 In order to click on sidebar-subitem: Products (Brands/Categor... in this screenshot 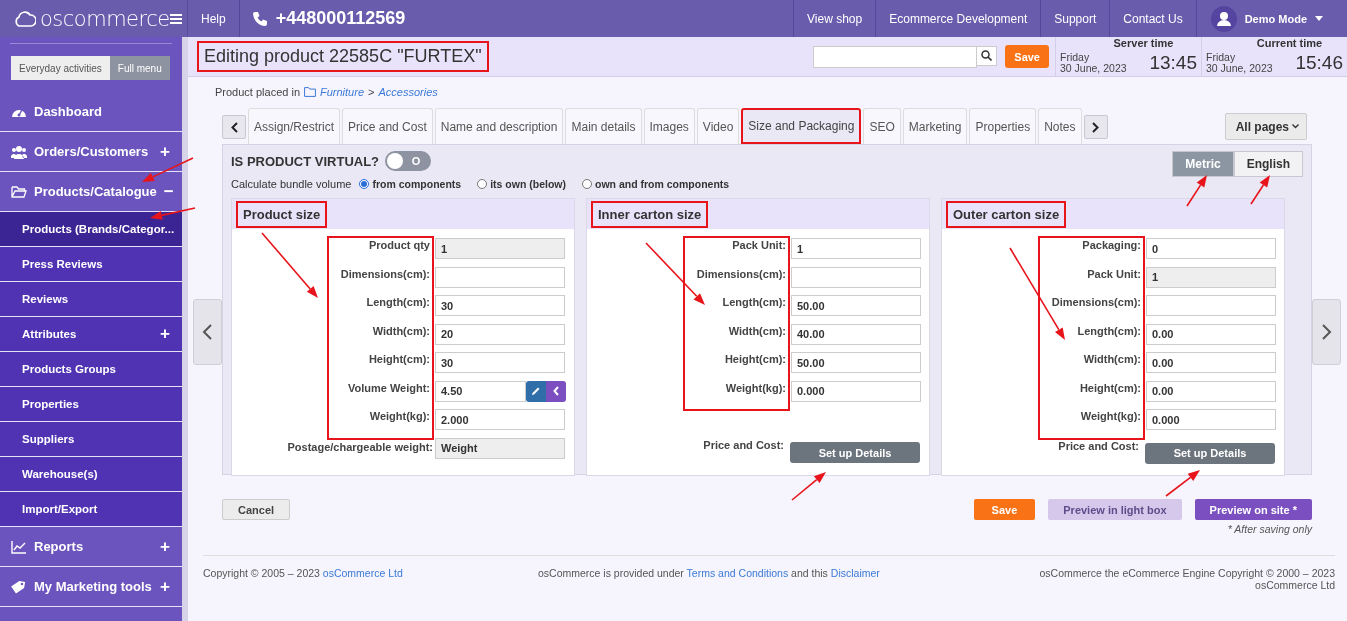, I will do `click(91, 229)`.